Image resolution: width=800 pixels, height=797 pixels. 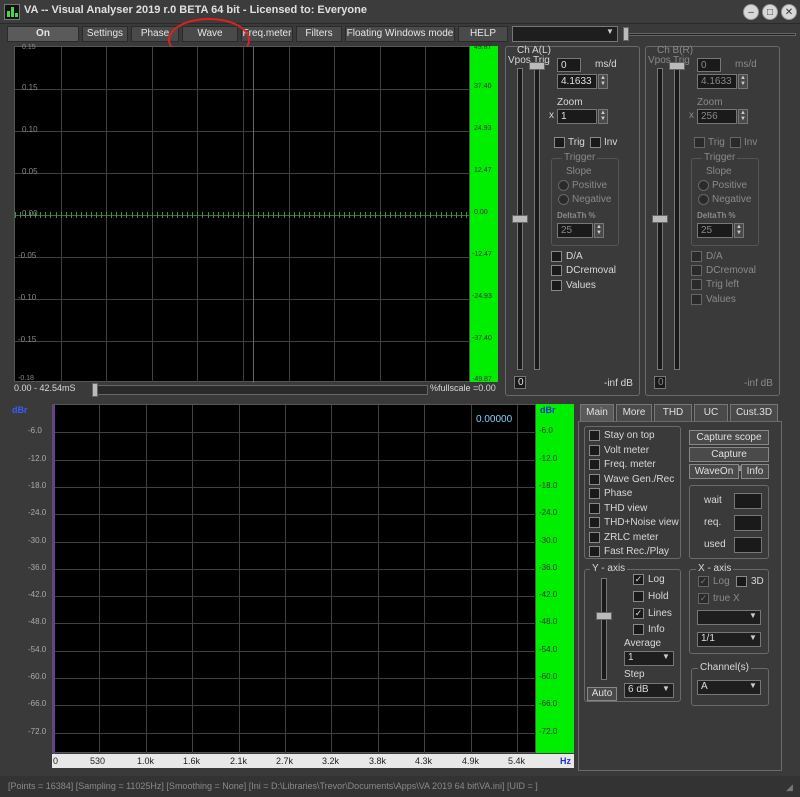 I want to click on filters-button: Filters, so click(x=319, y=34).